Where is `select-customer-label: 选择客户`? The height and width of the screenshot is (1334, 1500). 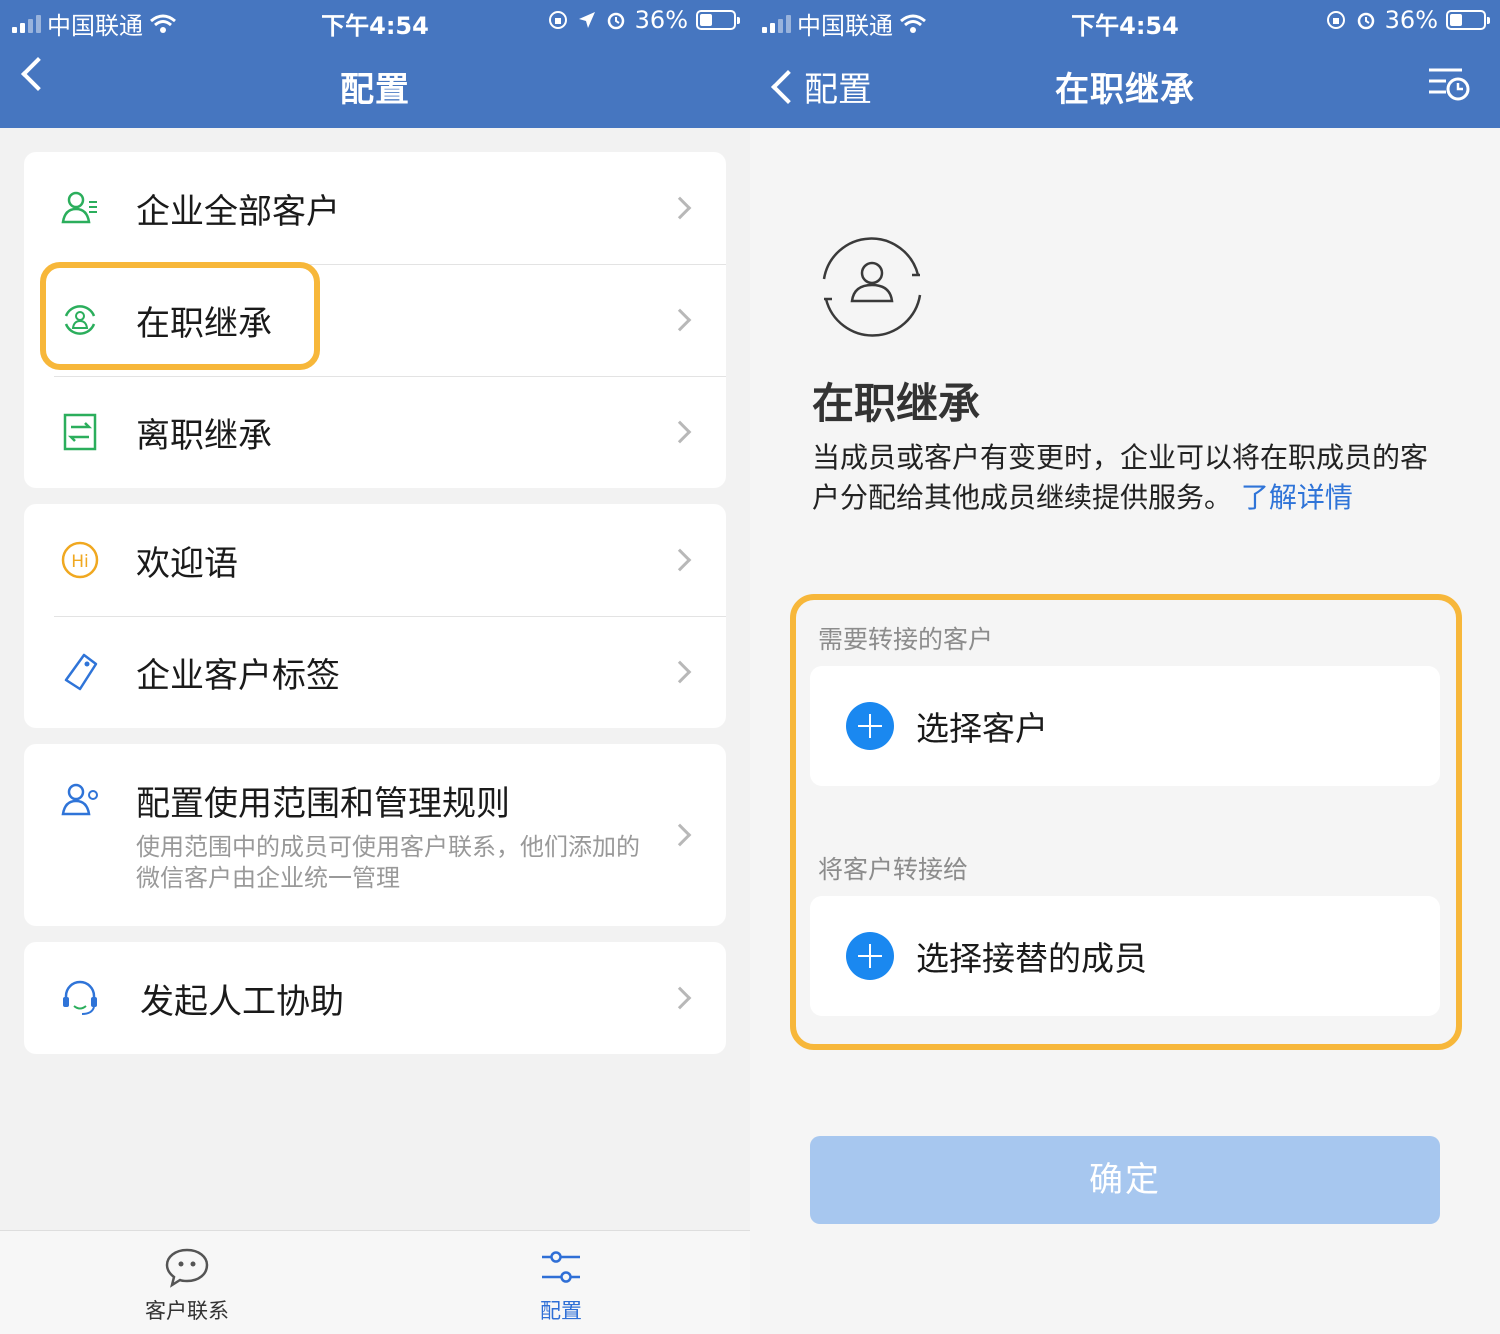
select-customer-label: 选择客户 is located at coordinates (982, 728).